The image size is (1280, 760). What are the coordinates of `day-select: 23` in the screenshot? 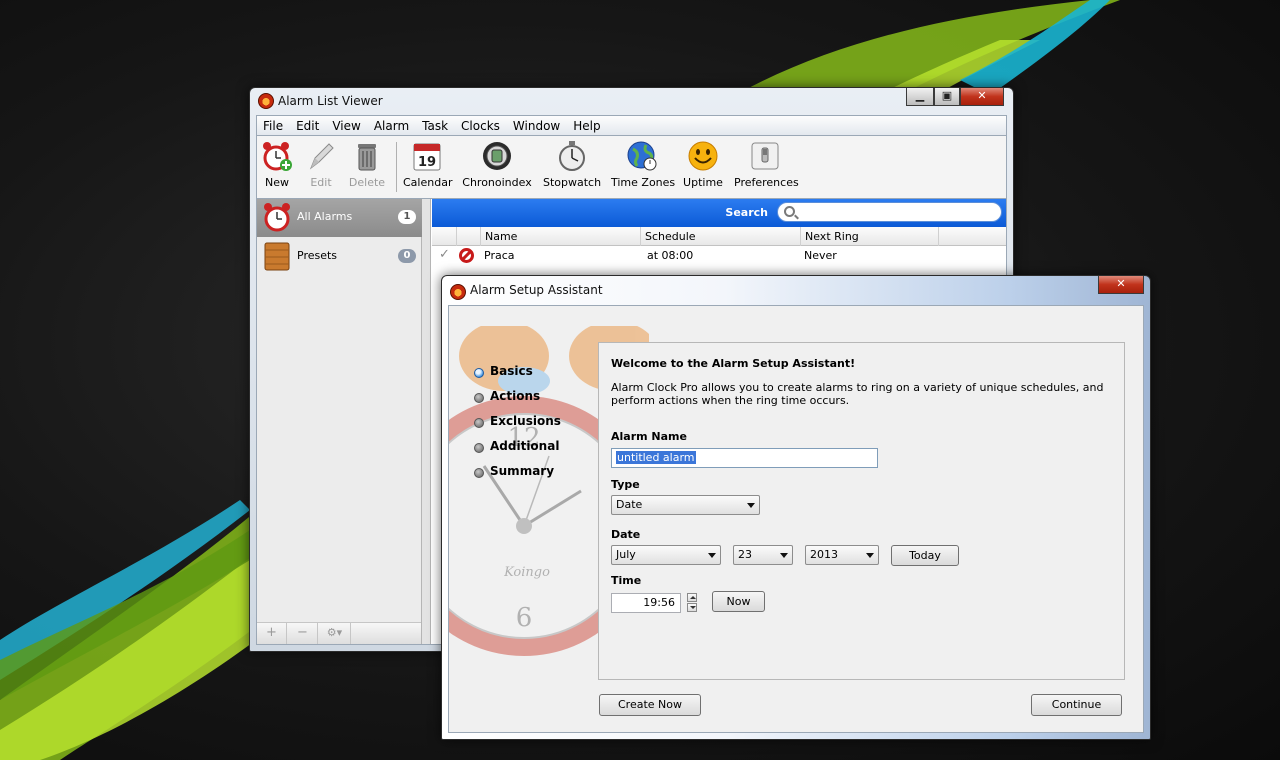 It's located at (763, 555).